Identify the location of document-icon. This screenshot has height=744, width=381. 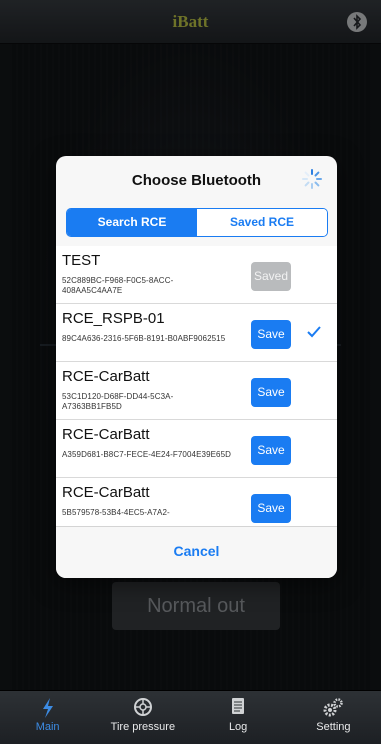
(238, 709).